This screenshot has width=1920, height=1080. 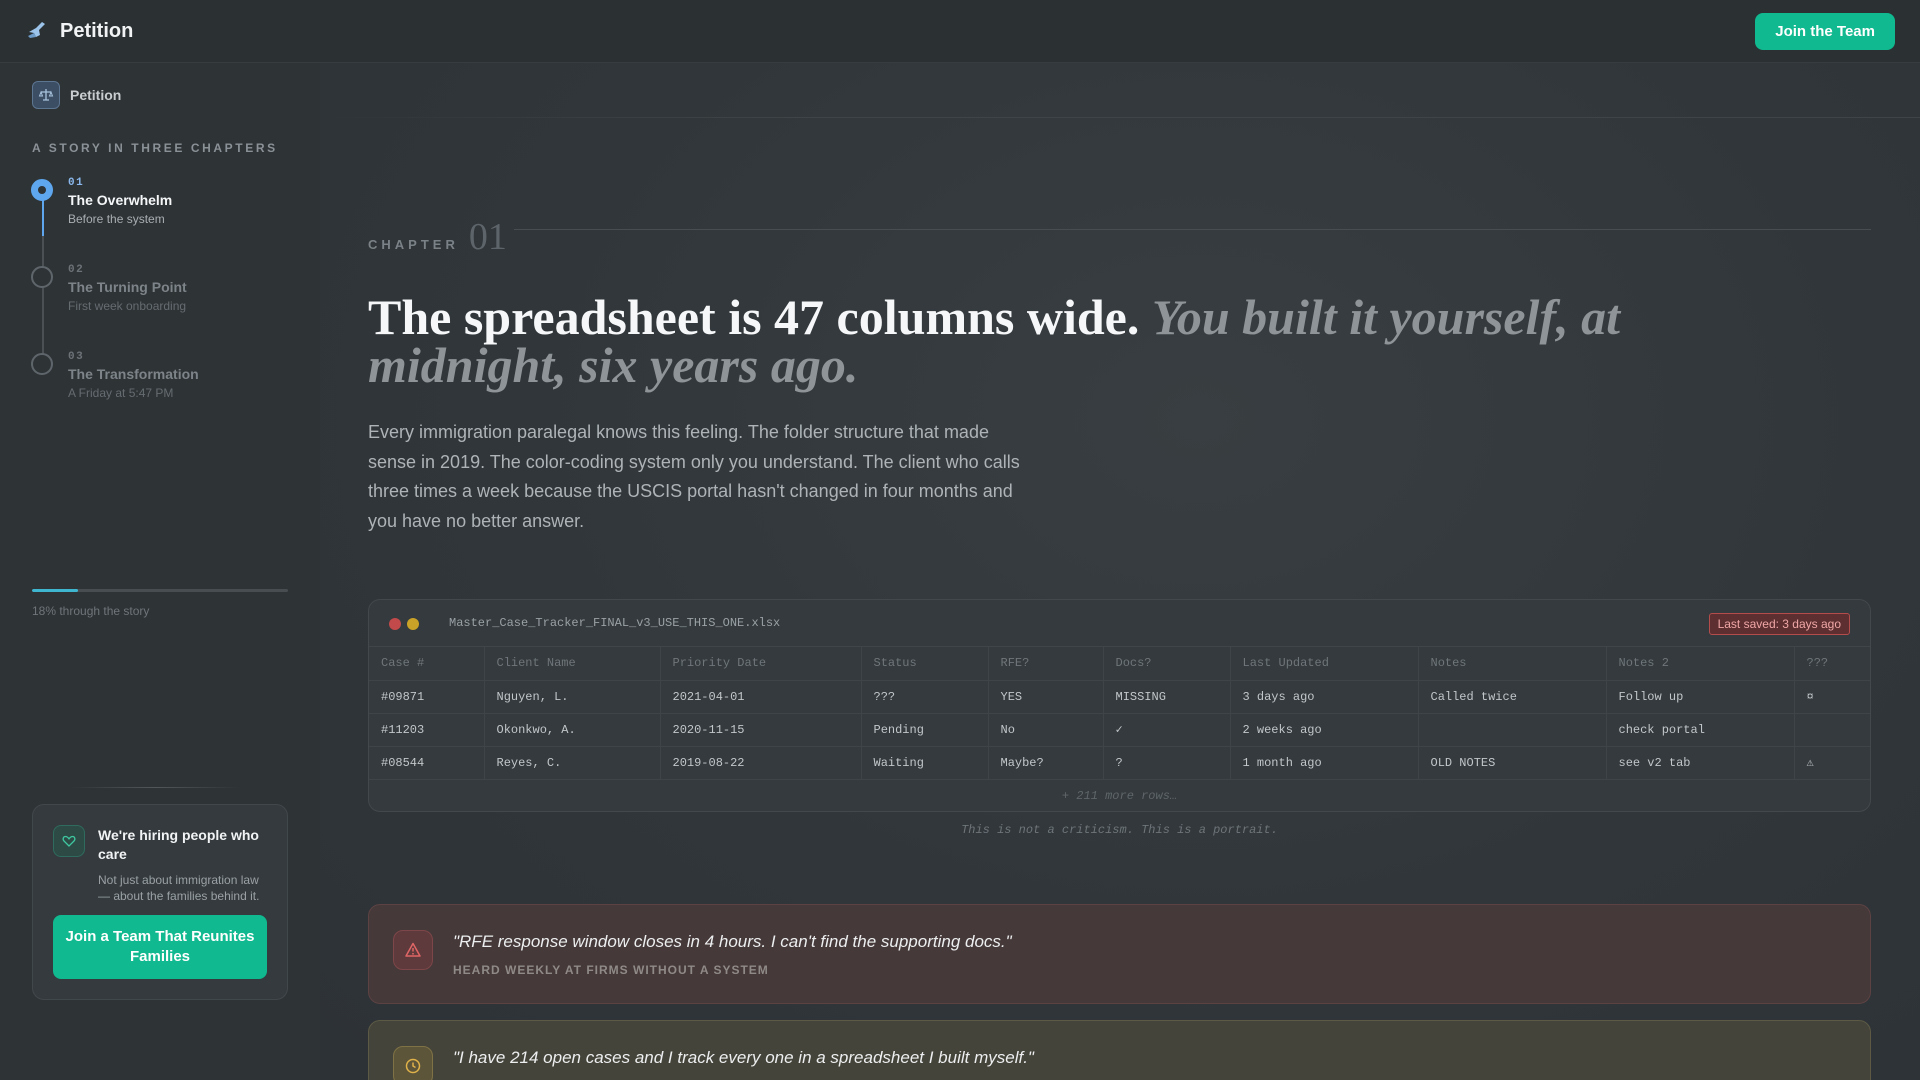 I want to click on column-header: RFE?, so click(x=1046, y=664).